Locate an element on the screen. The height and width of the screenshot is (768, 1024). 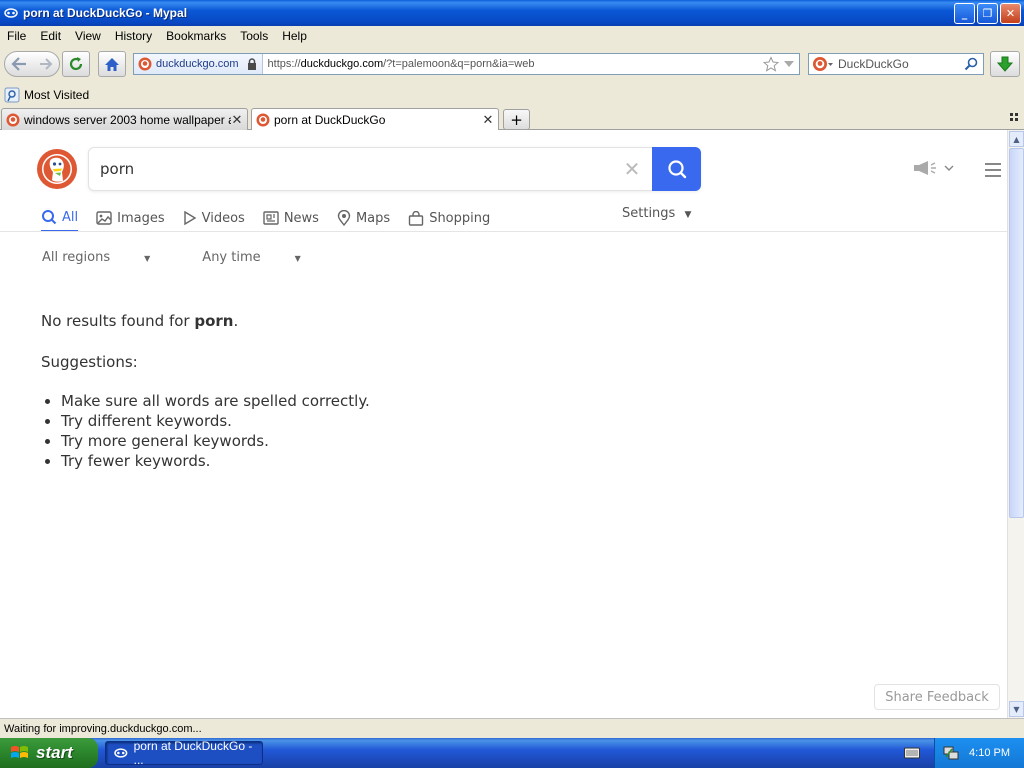
start-button: start is located at coordinates (49, 753).